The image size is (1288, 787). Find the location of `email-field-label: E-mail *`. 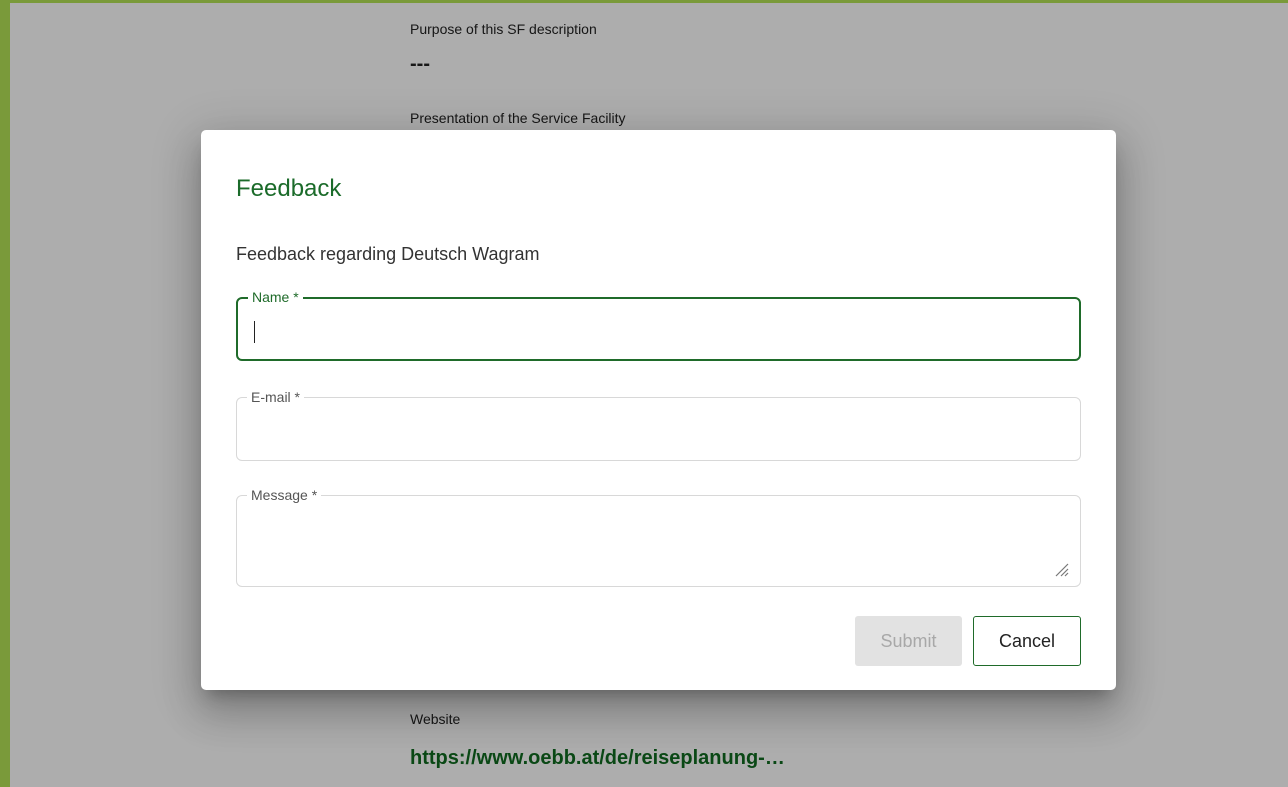

email-field-label: E-mail * is located at coordinates (276, 397).